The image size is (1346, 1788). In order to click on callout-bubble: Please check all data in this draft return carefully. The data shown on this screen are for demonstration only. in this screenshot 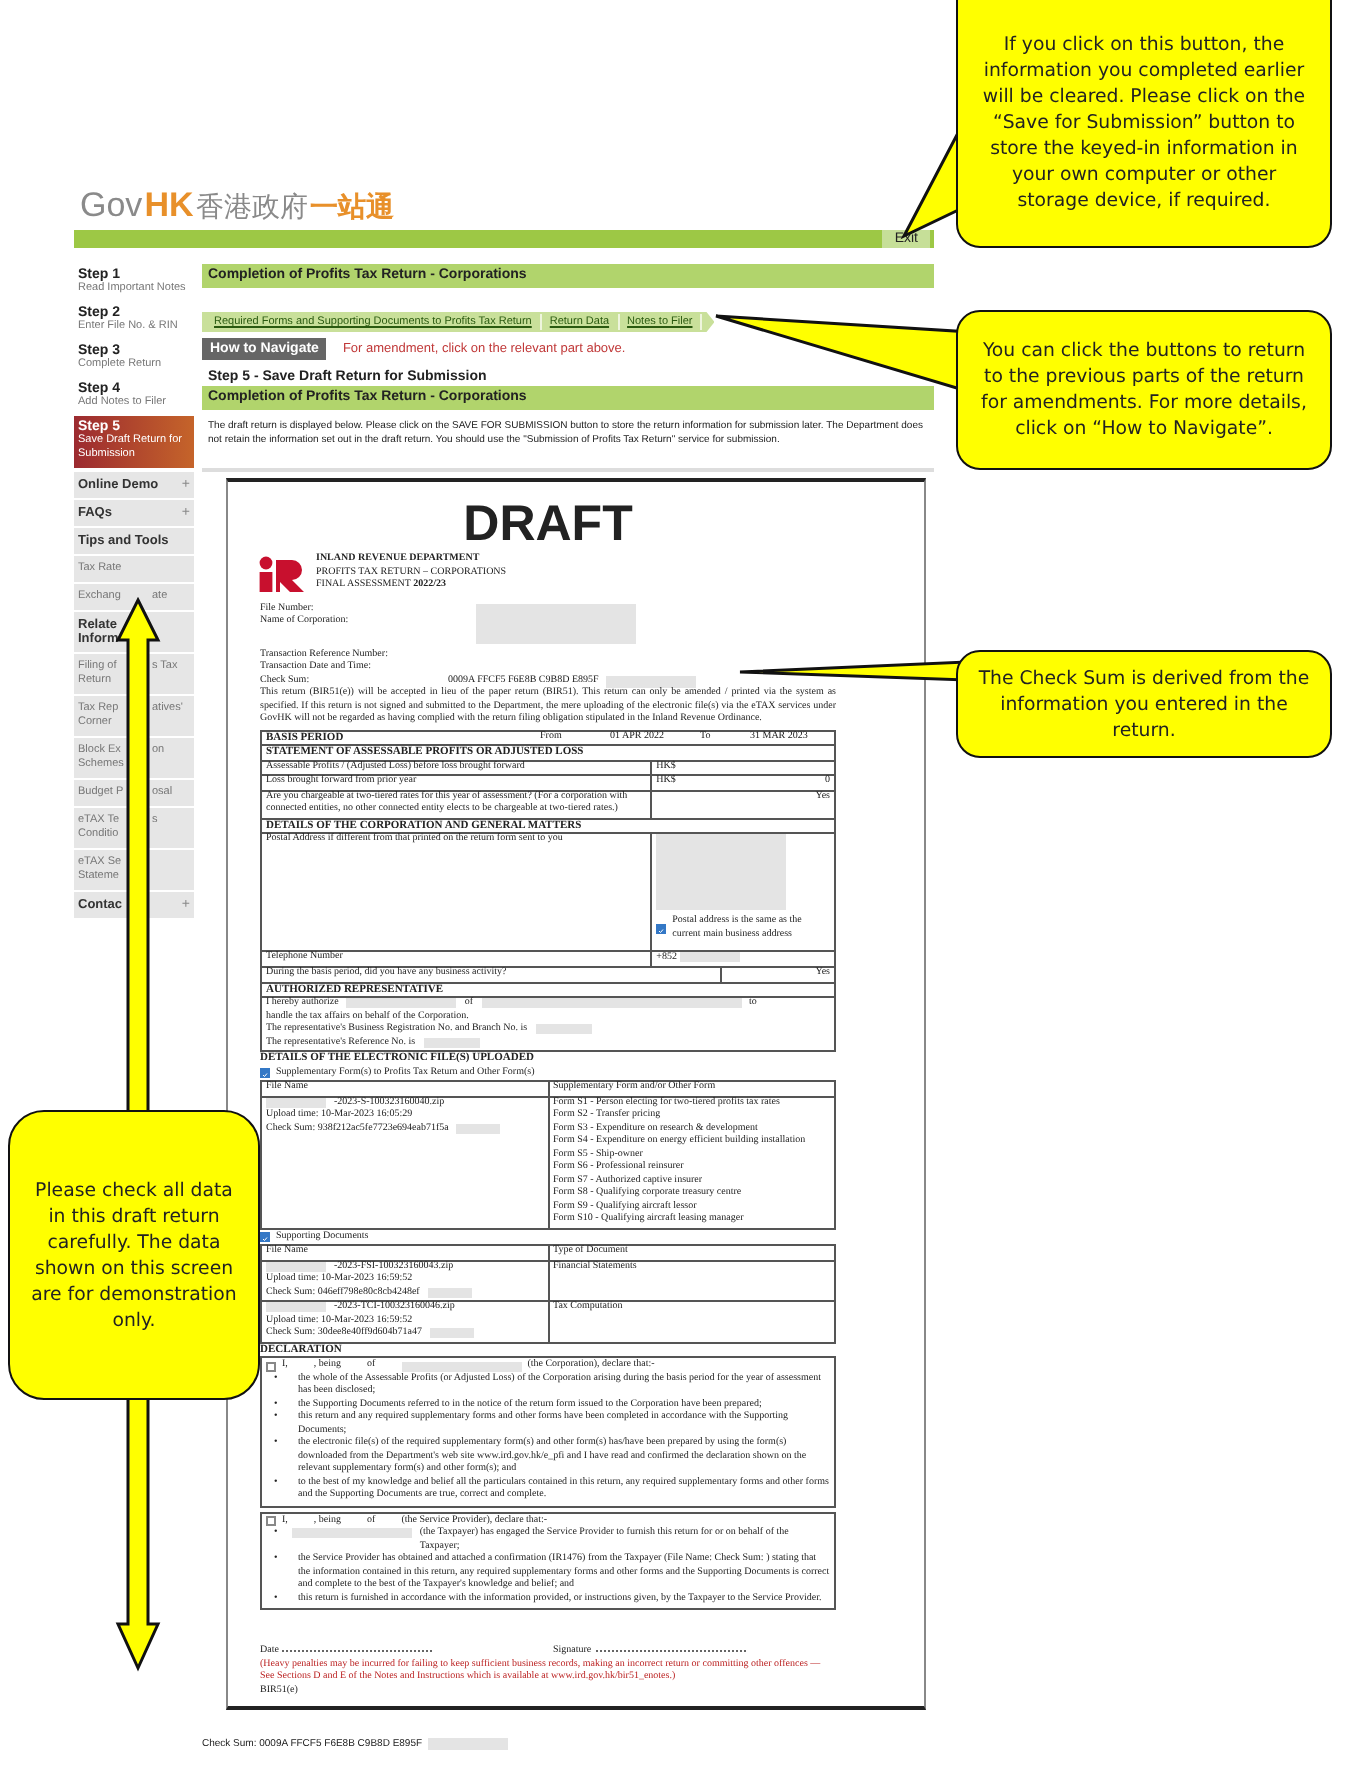, I will do `click(134, 1255)`.